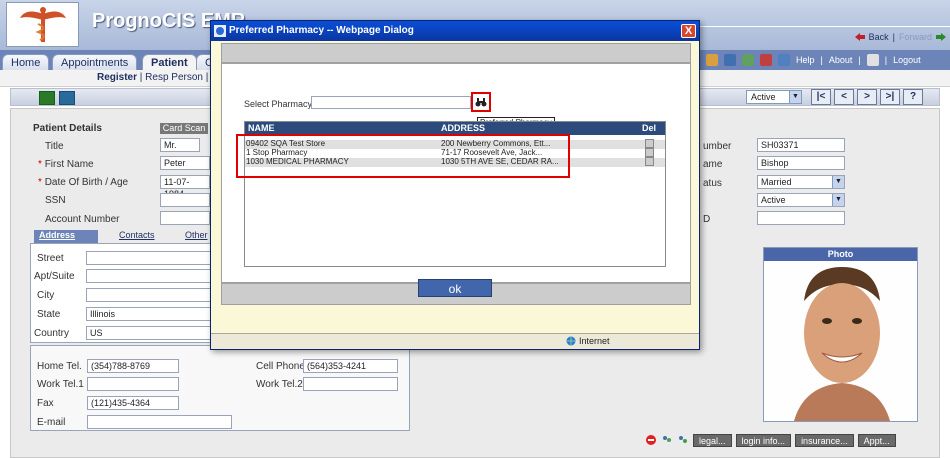  I want to click on email-label: E-mail, so click(51, 422).